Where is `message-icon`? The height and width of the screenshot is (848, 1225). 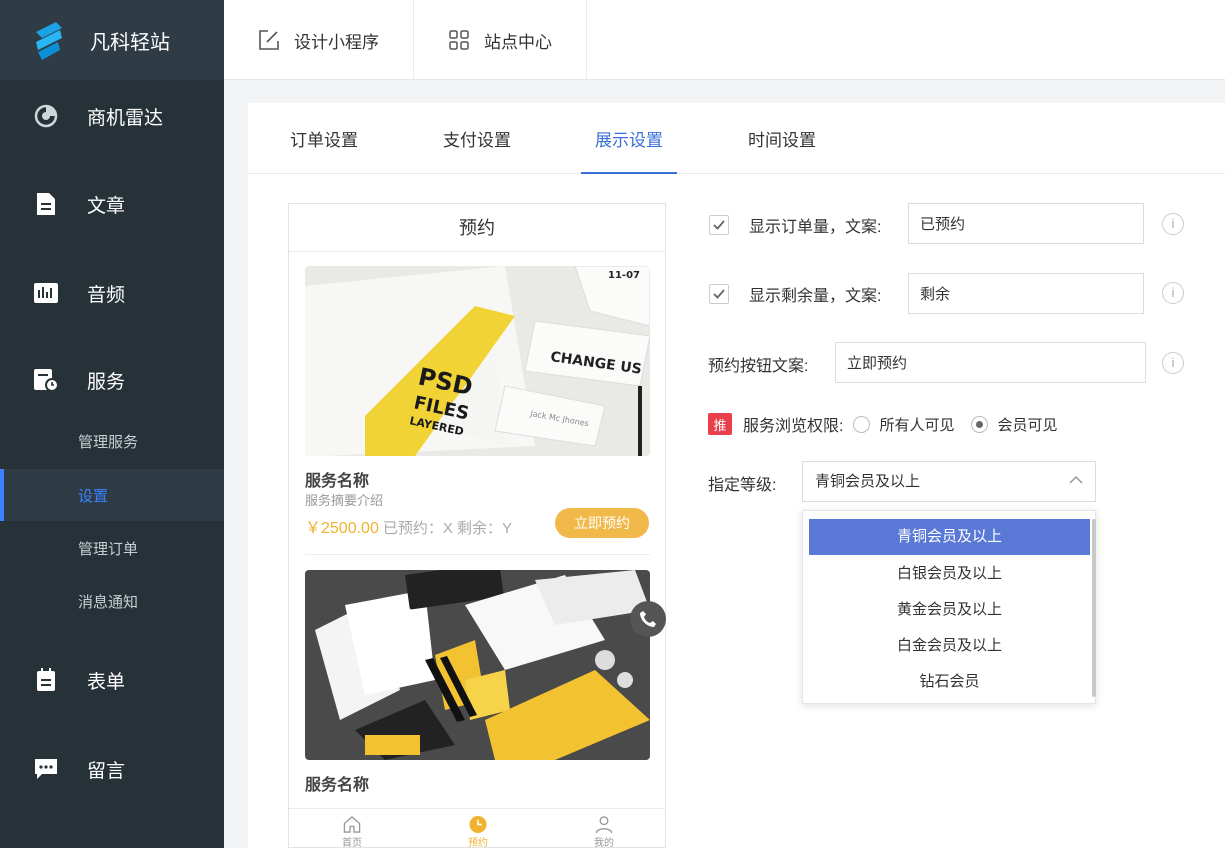 message-icon is located at coordinates (46, 769).